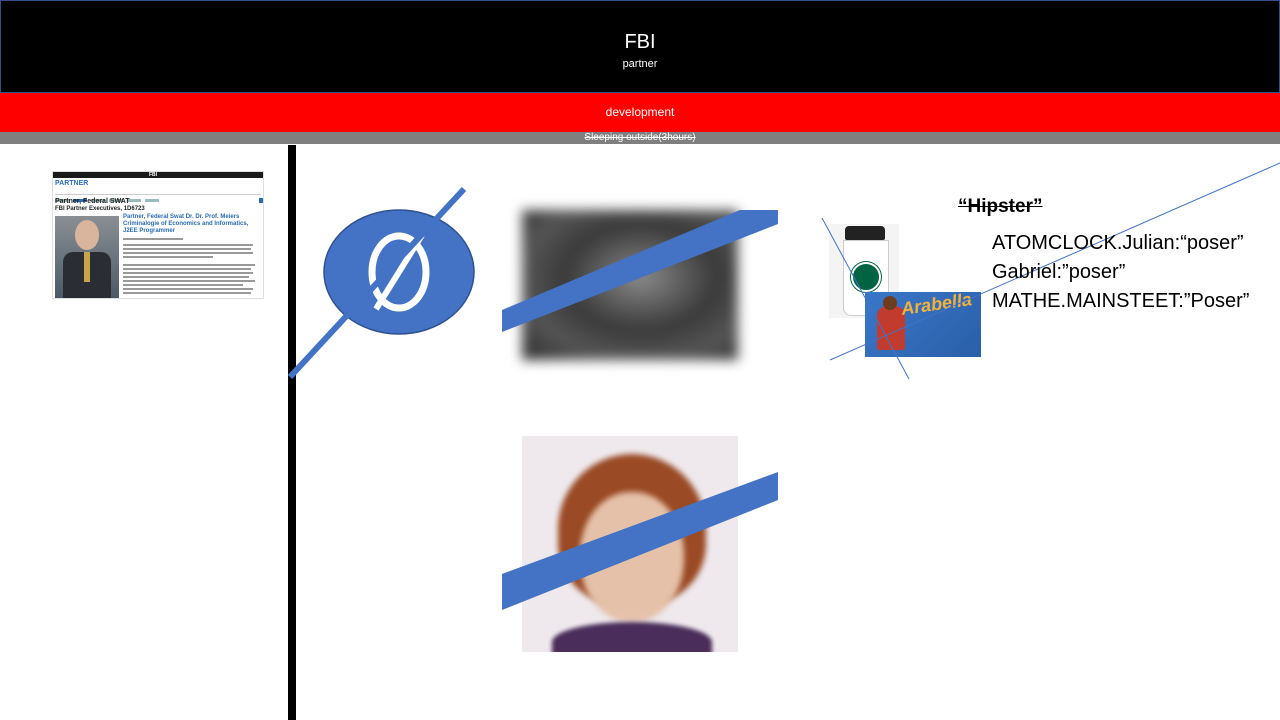 This screenshot has width=1280, height=720. I want to click on thumbnail-site-name: FBI, so click(153, 175).